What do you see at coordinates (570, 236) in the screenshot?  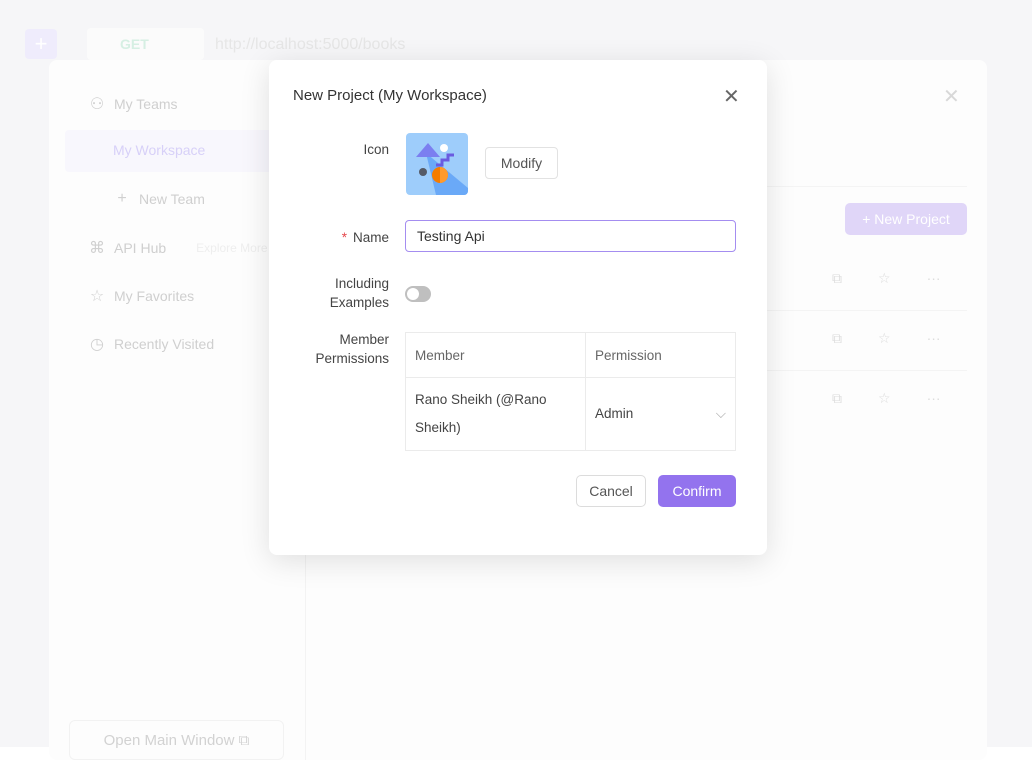 I see `name-input` at bounding box center [570, 236].